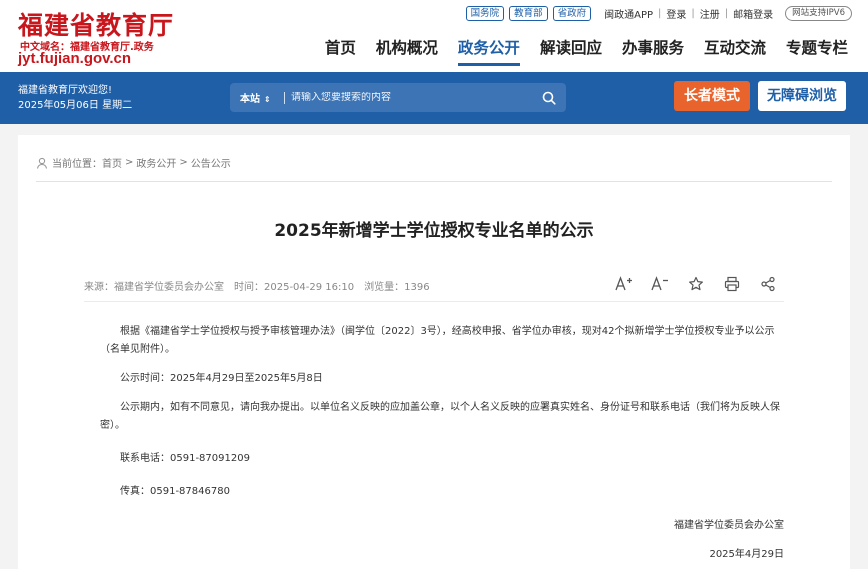  Describe the element at coordinates (185, 458) in the screenshot. I see `paragraph-phone: 联系电话：0591-87091209` at that location.